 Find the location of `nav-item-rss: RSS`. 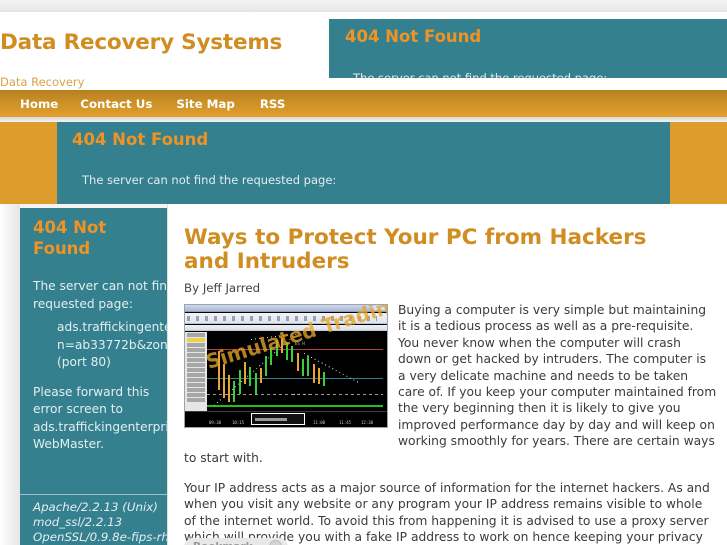

nav-item-rss: RSS is located at coordinates (283, 103).